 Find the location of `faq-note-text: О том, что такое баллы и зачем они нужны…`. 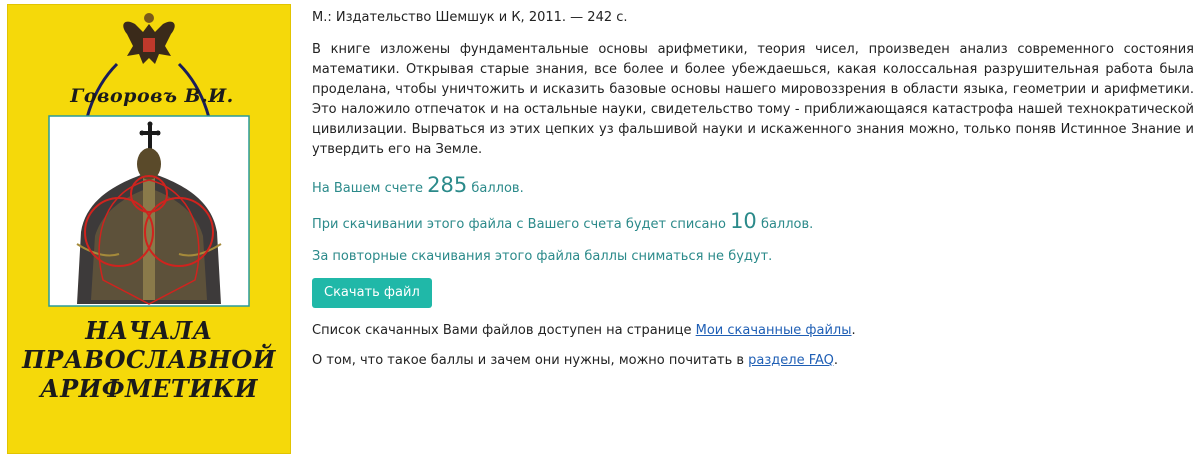

faq-note-text: О том, что такое баллы и зачем они нужны… is located at coordinates (528, 360).